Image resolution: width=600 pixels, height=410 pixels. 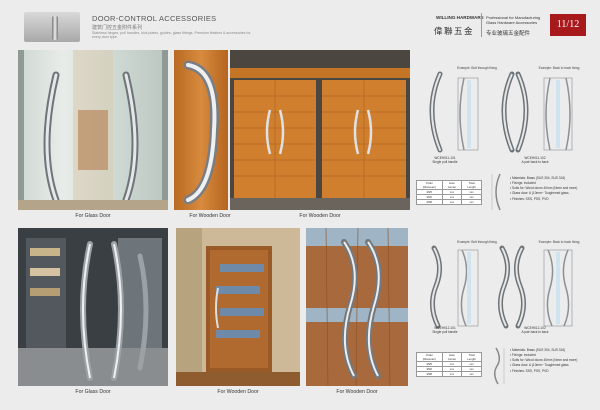 What do you see at coordinates (93, 216) in the screenshot?
I see `caption-glass-door-1: For Glass Door` at bounding box center [93, 216].